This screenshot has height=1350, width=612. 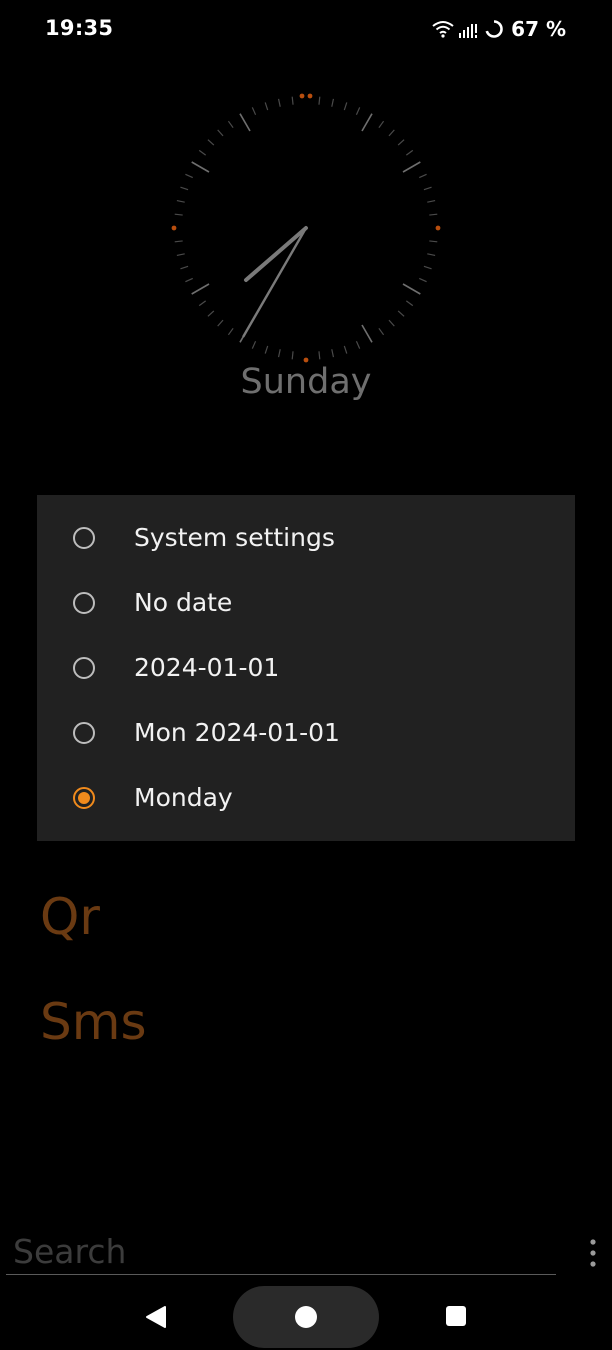 I want to click on radio-button-selected, so click(x=84, y=797).